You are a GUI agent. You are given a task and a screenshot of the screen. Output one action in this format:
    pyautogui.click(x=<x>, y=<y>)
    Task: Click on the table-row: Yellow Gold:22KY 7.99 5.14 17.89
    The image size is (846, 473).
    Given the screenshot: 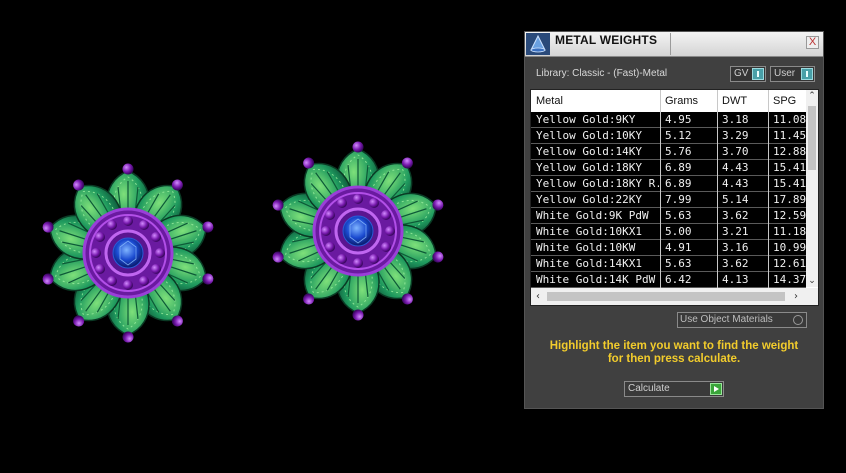 What is the action you would take?
    pyautogui.click(x=668, y=200)
    